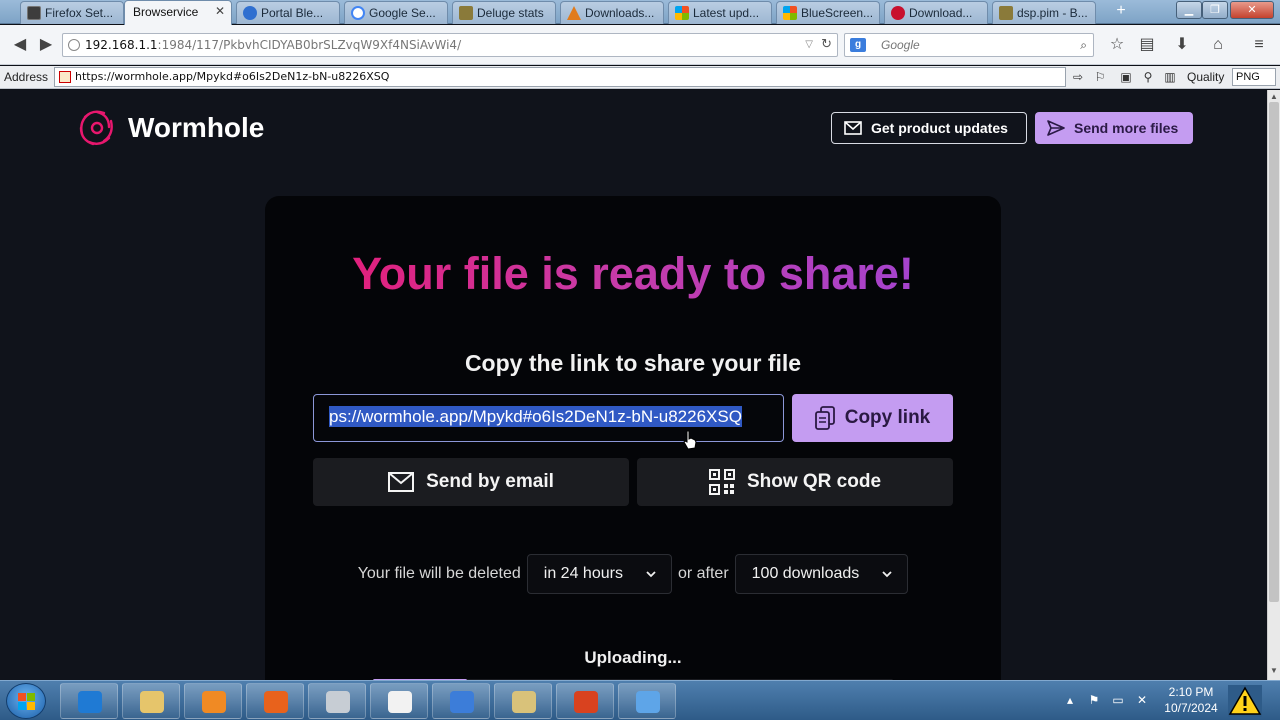 This screenshot has width=1280, height=720. What do you see at coordinates (1142, 701) in the screenshot?
I see `volume-muted-icon: ✕` at bounding box center [1142, 701].